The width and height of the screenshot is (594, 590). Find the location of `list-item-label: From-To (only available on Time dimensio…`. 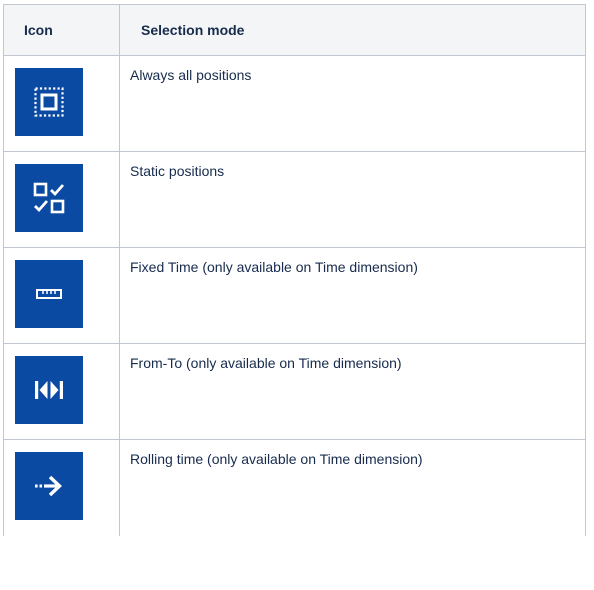

list-item-label: From-To (only available on Time dimensio… is located at coordinates (352, 391).